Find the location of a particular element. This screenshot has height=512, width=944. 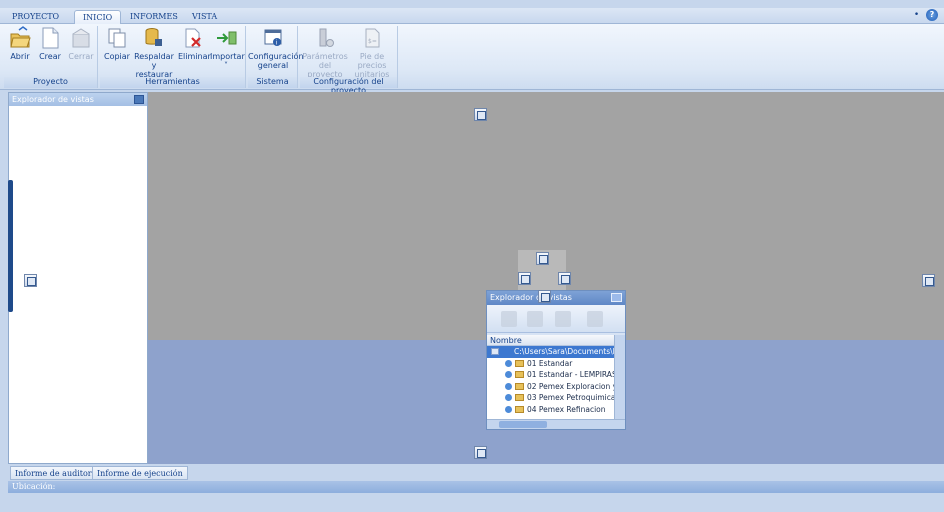

pie-de-precios-button: $= Pie de precios unitarios is located at coordinates (372, 52).